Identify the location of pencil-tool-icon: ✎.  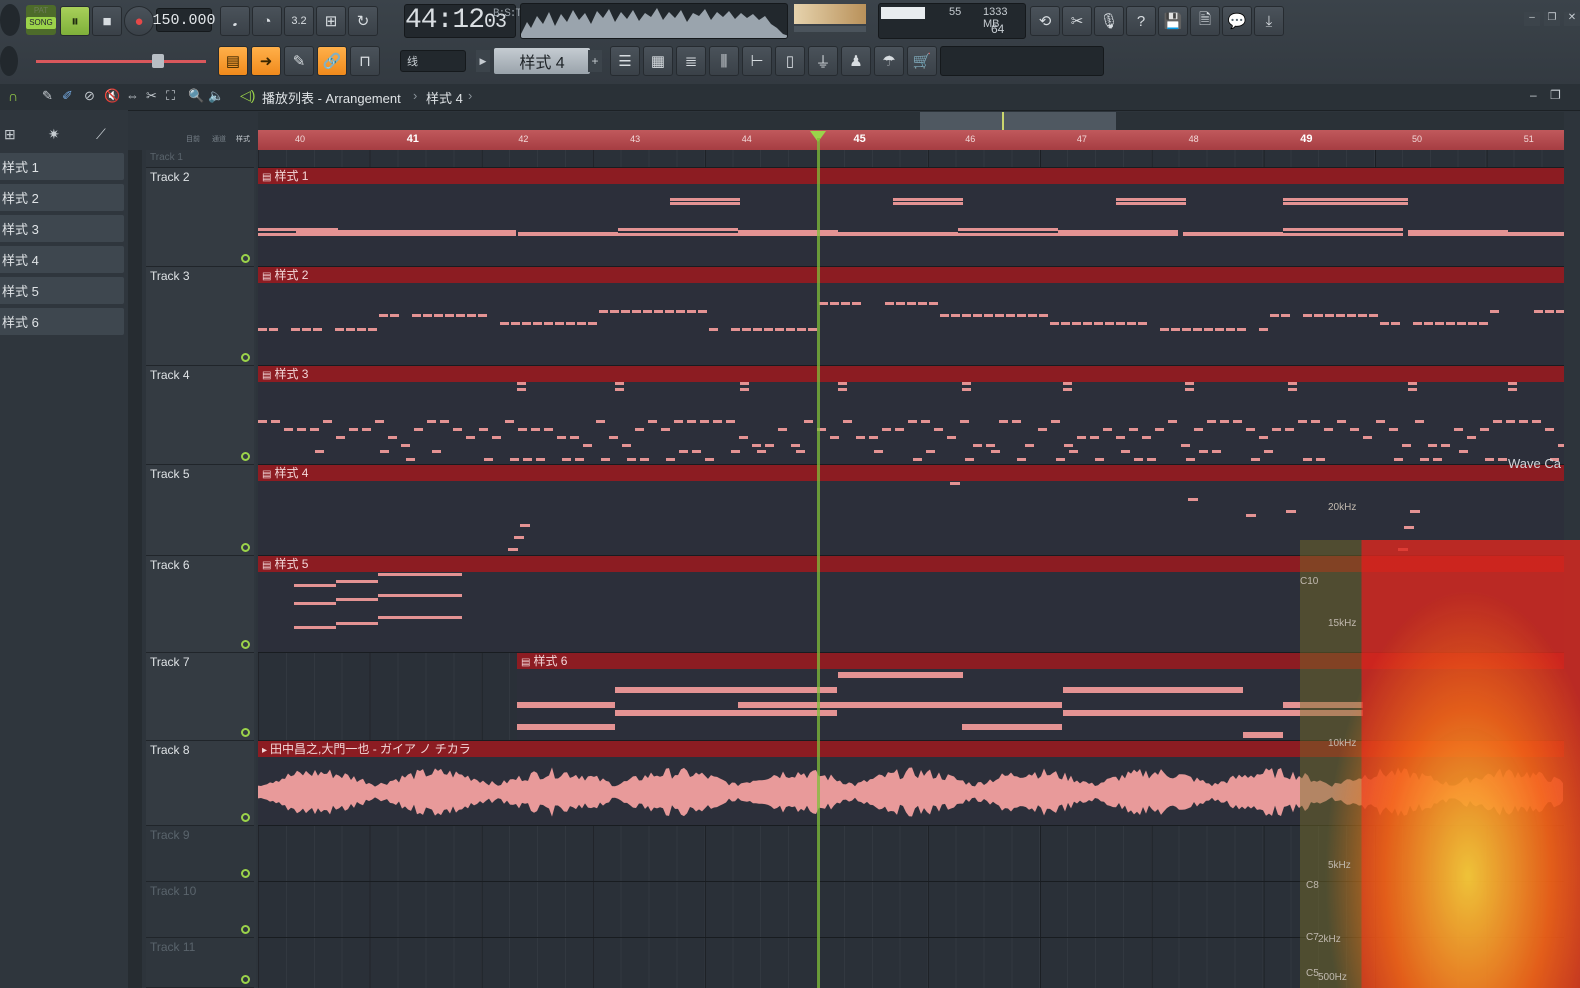
(47, 96).